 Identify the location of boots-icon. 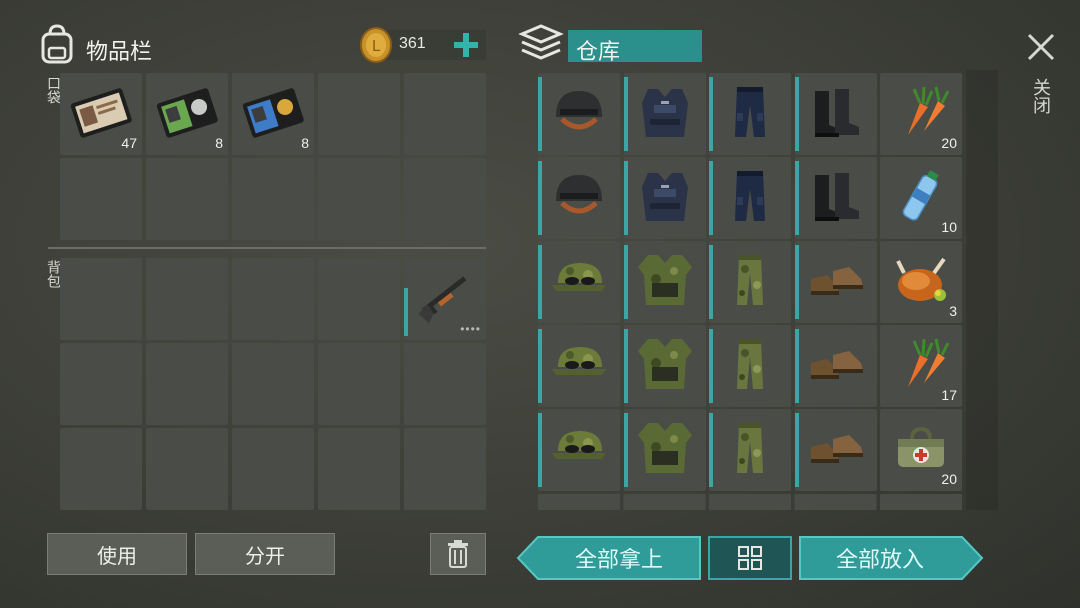
(836, 113).